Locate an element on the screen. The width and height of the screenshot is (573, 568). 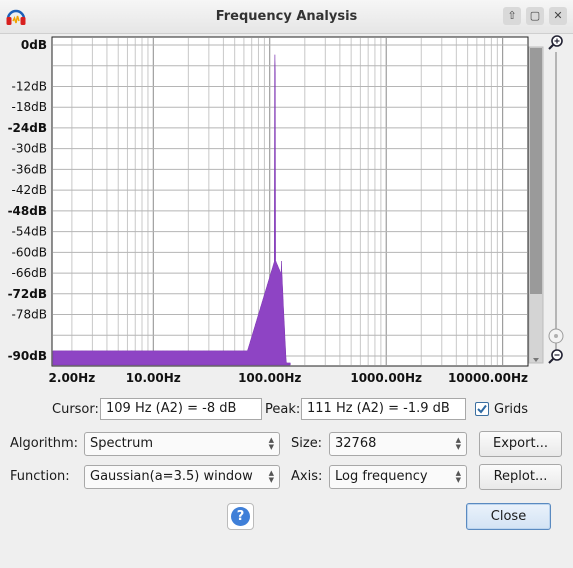
y-tick-label: -60dB is located at coordinates (29, 252).